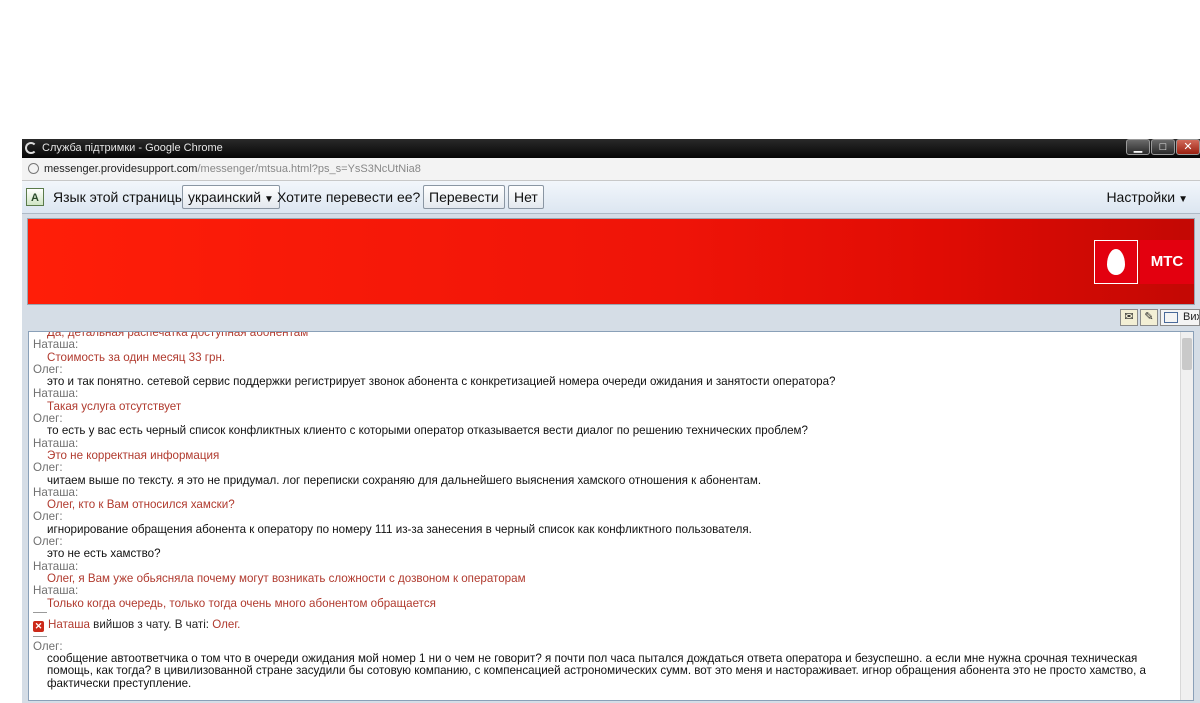 The width and height of the screenshot is (1200, 703). I want to click on settings-menu: Настройки ▼, so click(1147, 198).